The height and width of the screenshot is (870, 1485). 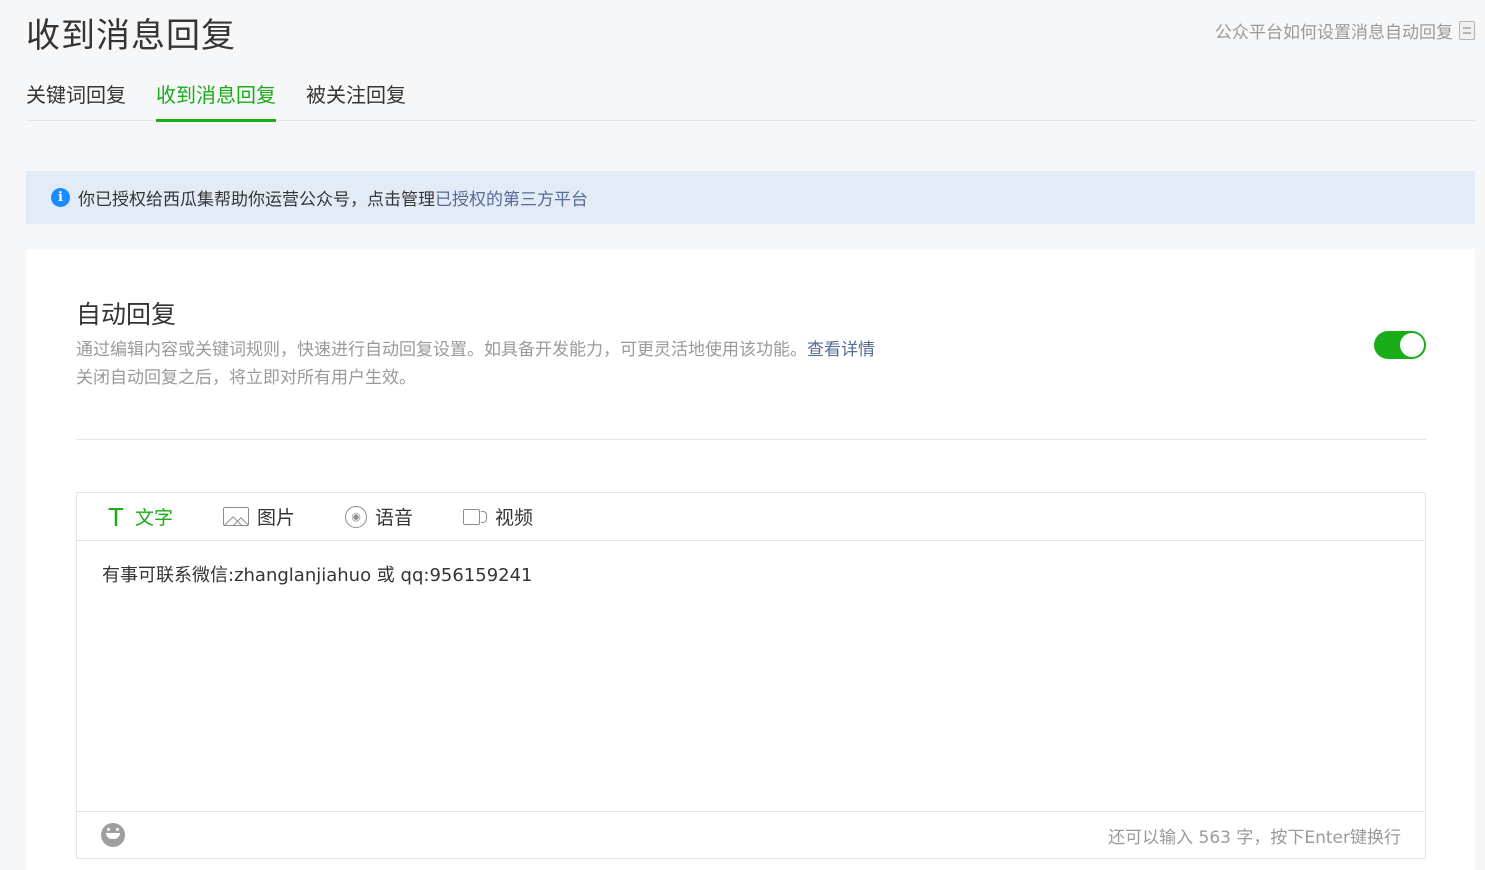 I want to click on character-counter: 还可以输入 563 字，按下Enter键换行, so click(x=1254, y=837).